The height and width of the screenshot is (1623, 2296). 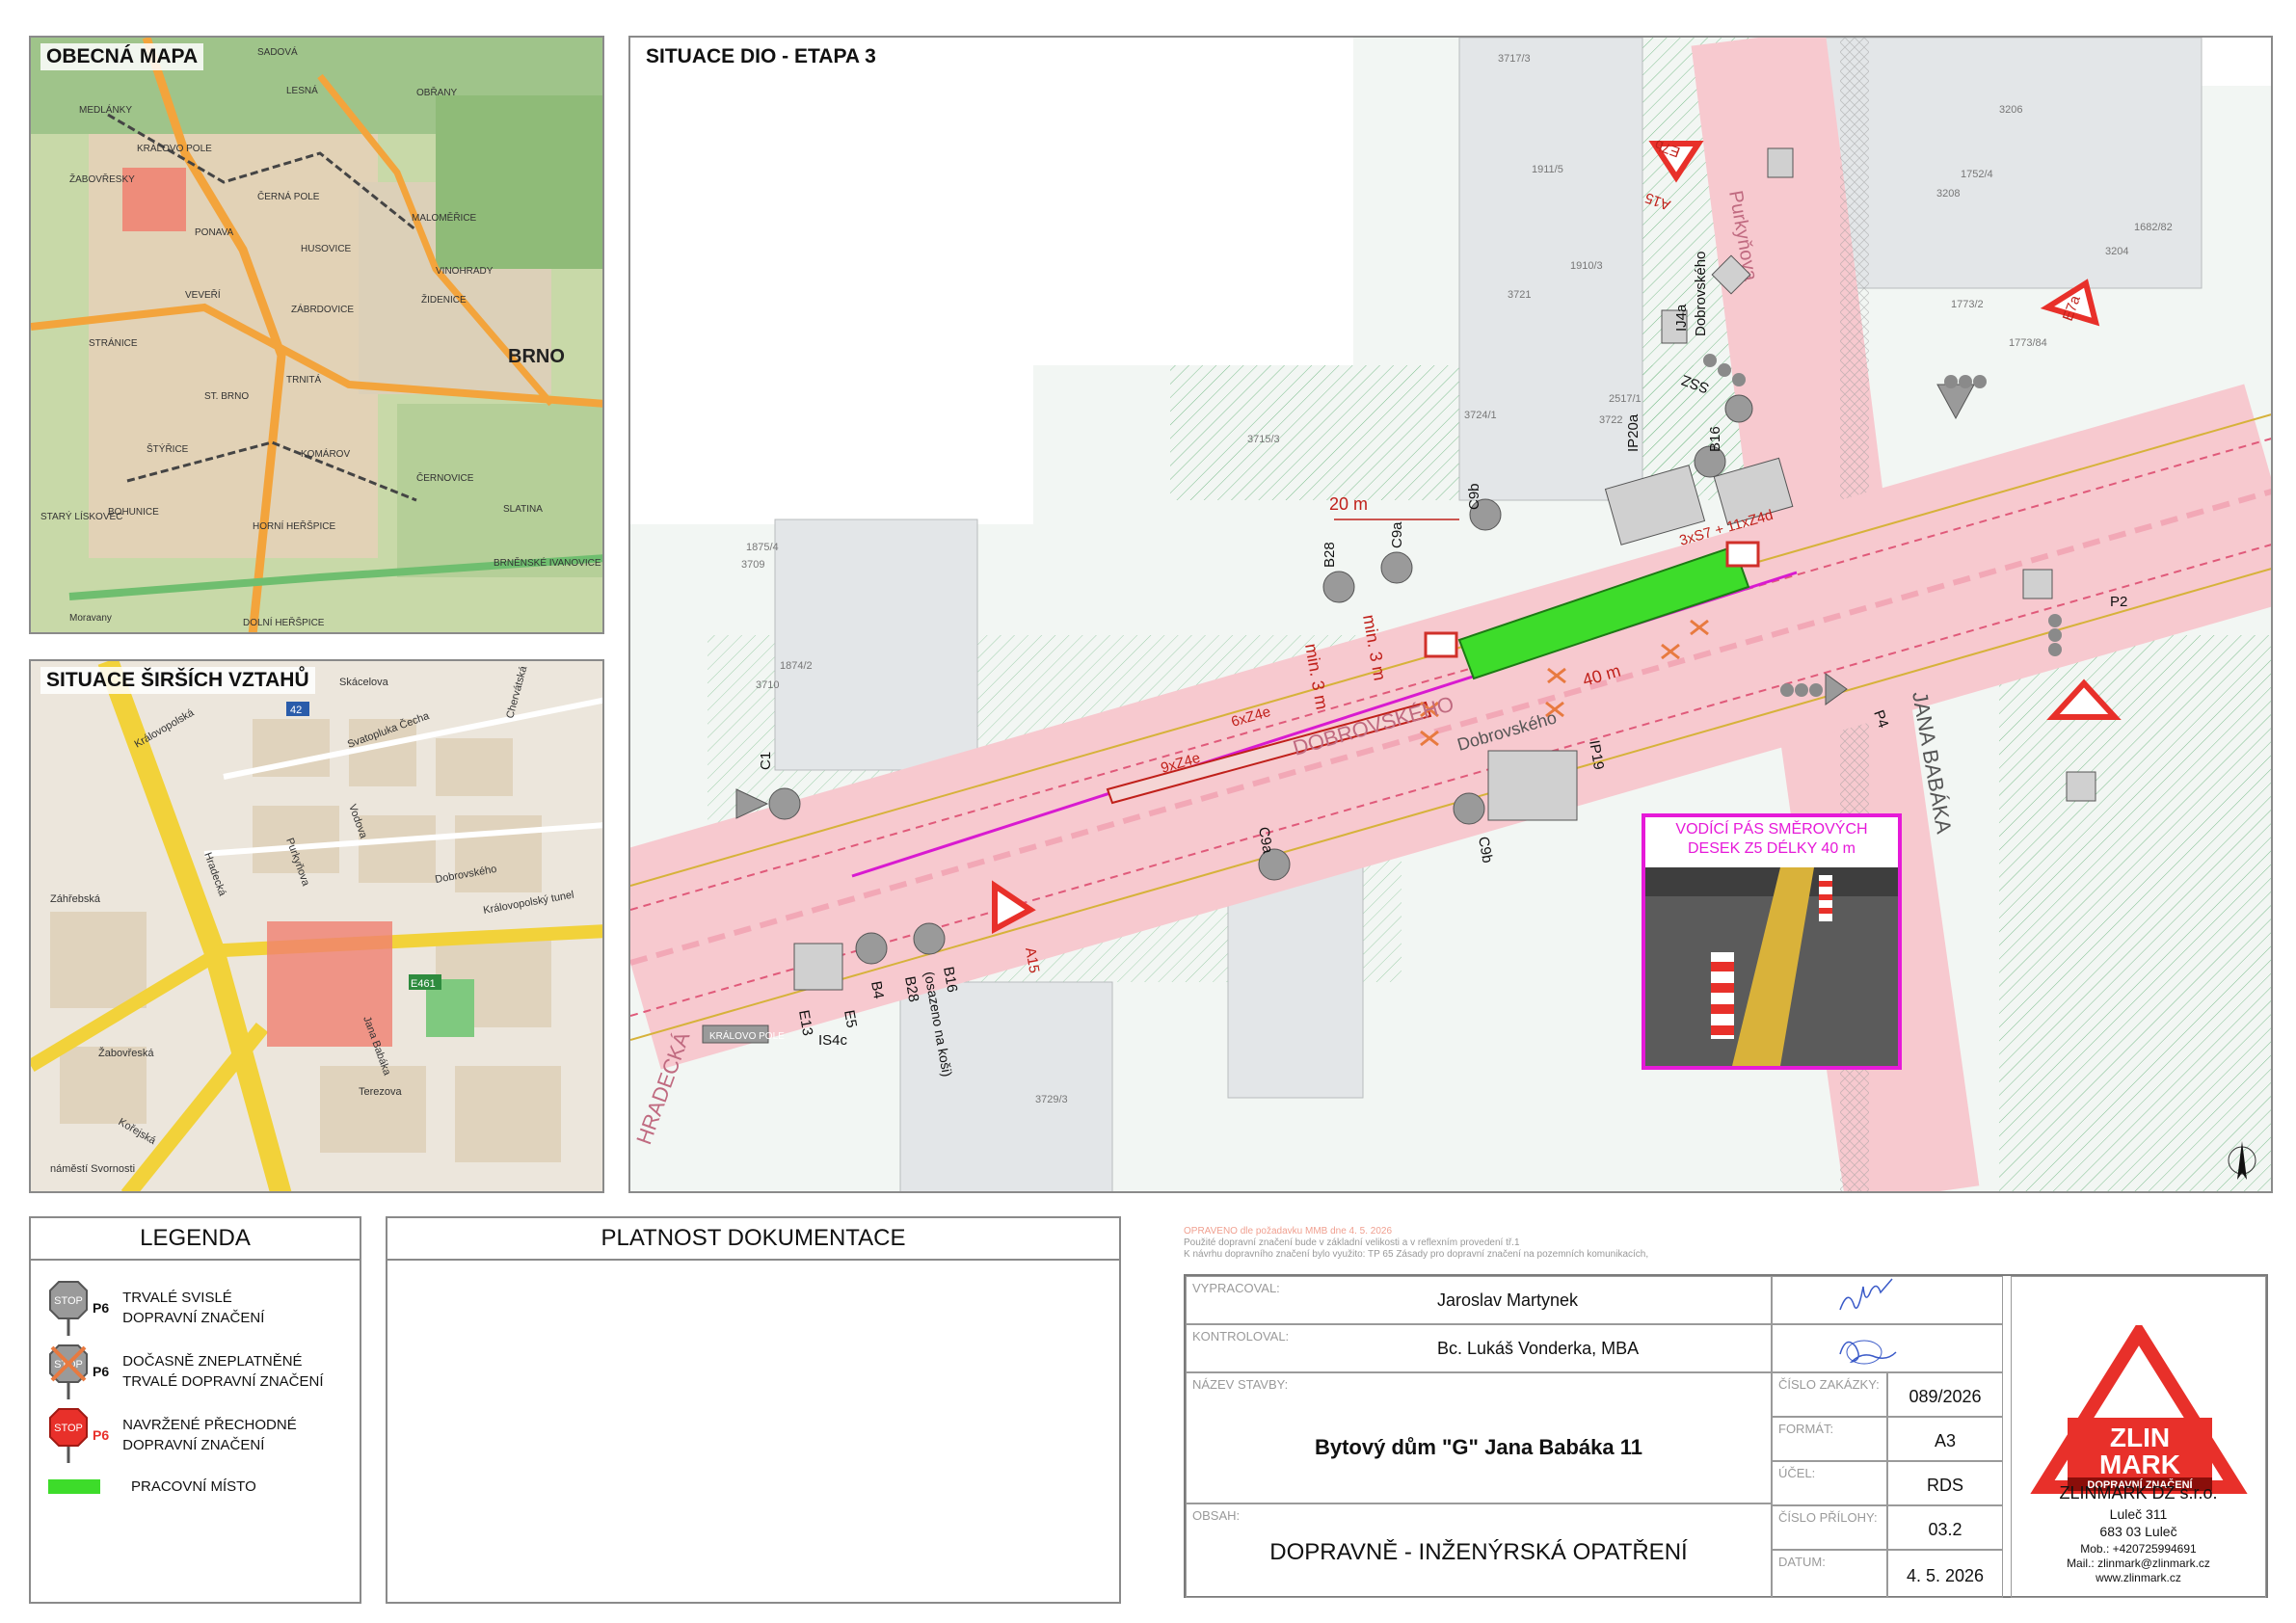 What do you see at coordinates (1771, 966) in the screenshot?
I see `callout-photo` at bounding box center [1771, 966].